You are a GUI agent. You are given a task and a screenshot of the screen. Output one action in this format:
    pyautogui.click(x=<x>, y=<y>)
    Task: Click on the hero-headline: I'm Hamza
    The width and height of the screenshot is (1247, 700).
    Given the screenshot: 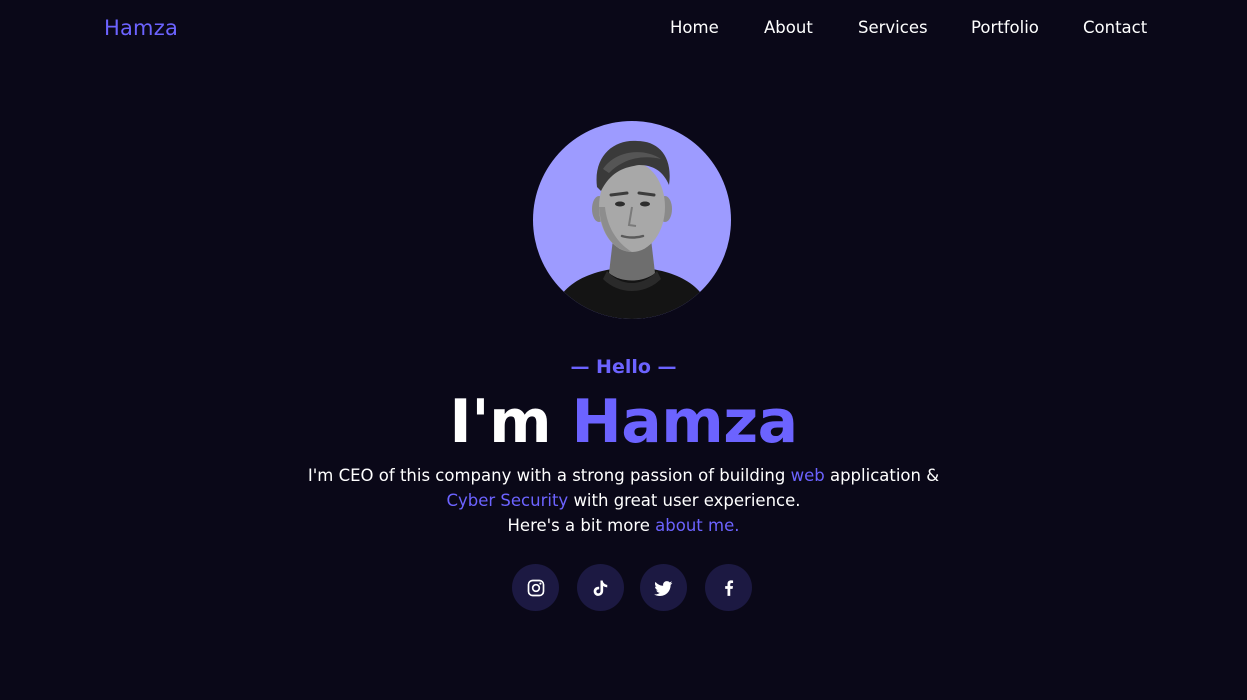 What is the action you would take?
    pyautogui.click(x=623, y=422)
    